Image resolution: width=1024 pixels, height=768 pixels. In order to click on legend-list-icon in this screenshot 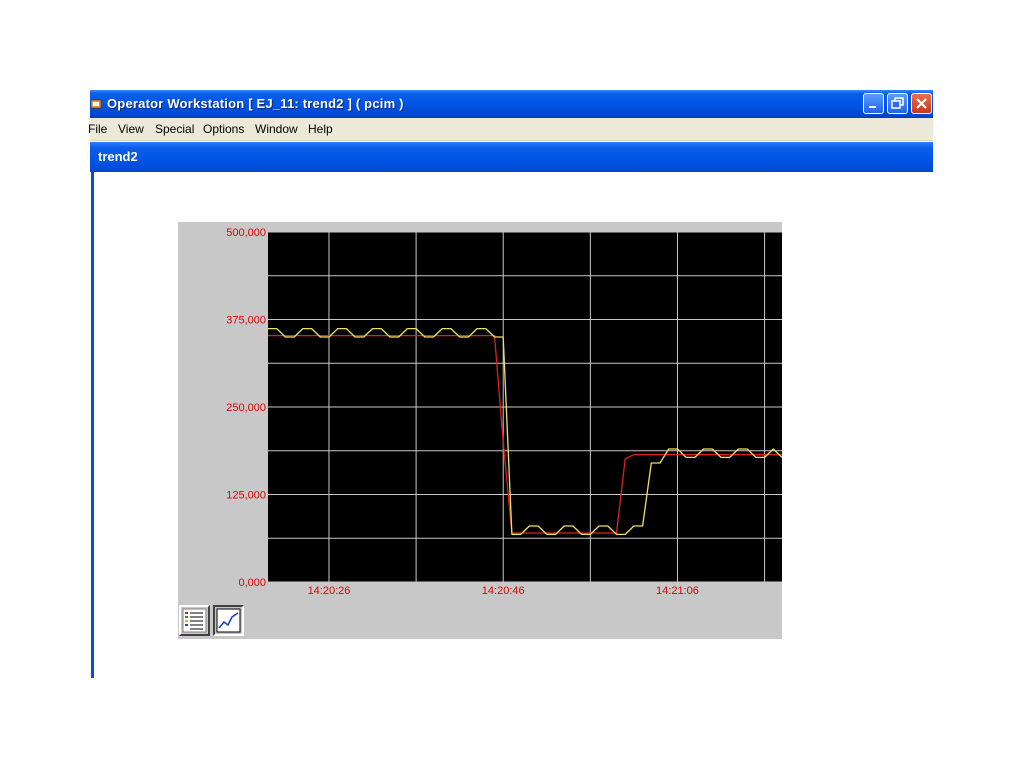, I will do `click(194, 620)`.